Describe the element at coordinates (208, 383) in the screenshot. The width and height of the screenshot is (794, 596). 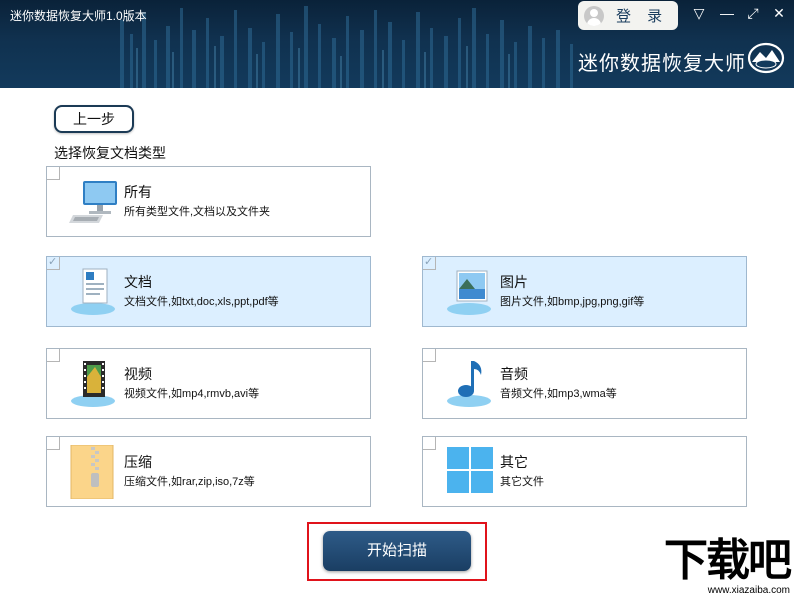
I see `type-card-video: 视频 视频文件,如mp4,rmvb,avi等` at that location.